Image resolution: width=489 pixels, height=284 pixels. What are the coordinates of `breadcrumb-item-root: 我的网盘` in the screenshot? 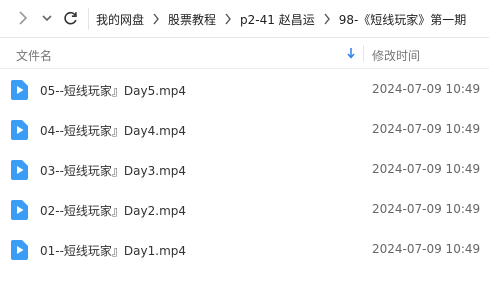 It's located at (120, 19).